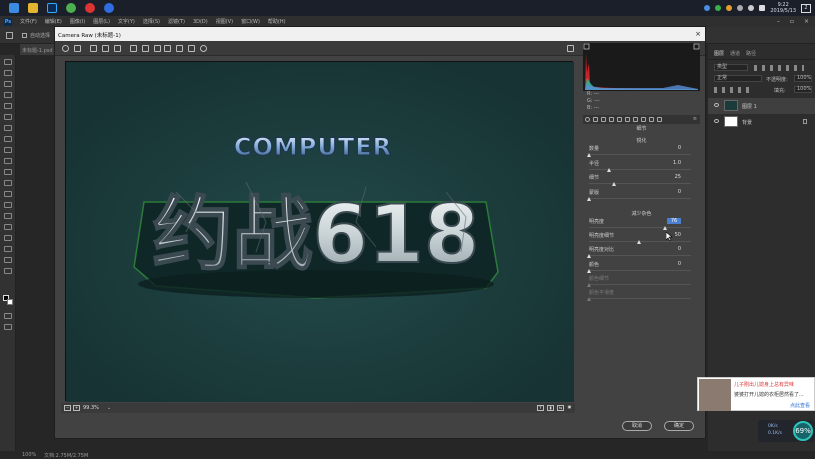 Image resolution: width=815 pixels, height=459 pixels. What do you see at coordinates (803, 89) in the screenshot?
I see `fill-field: 100%` at bounding box center [803, 89].